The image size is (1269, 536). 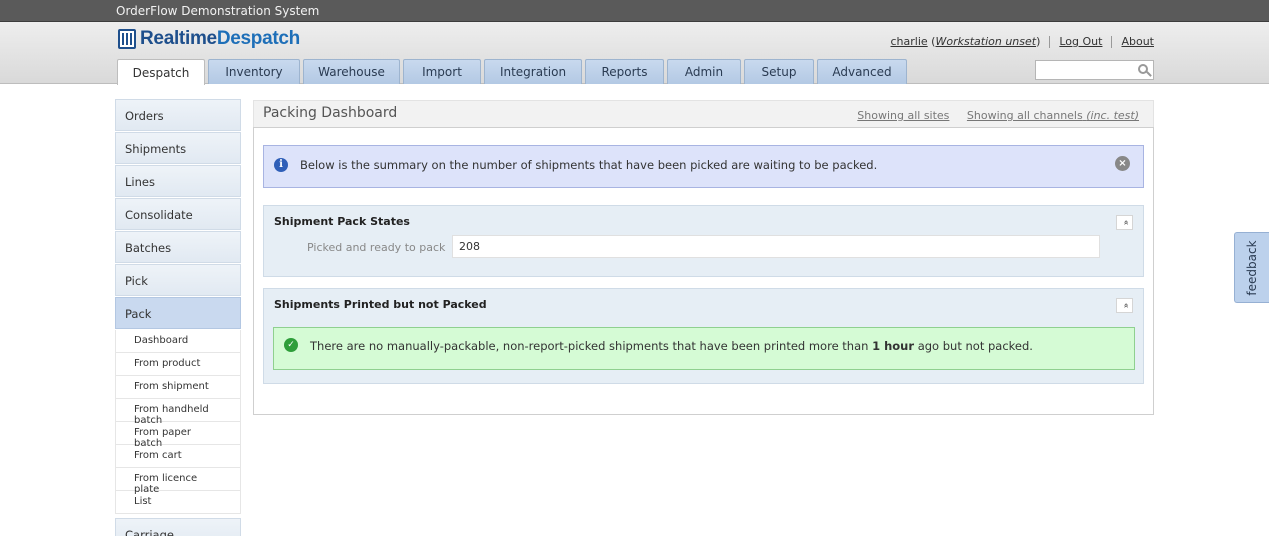 What do you see at coordinates (1080, 41) in the screenshot?
I see `logout-link: Log Out` at bounding box center [1080, 41].